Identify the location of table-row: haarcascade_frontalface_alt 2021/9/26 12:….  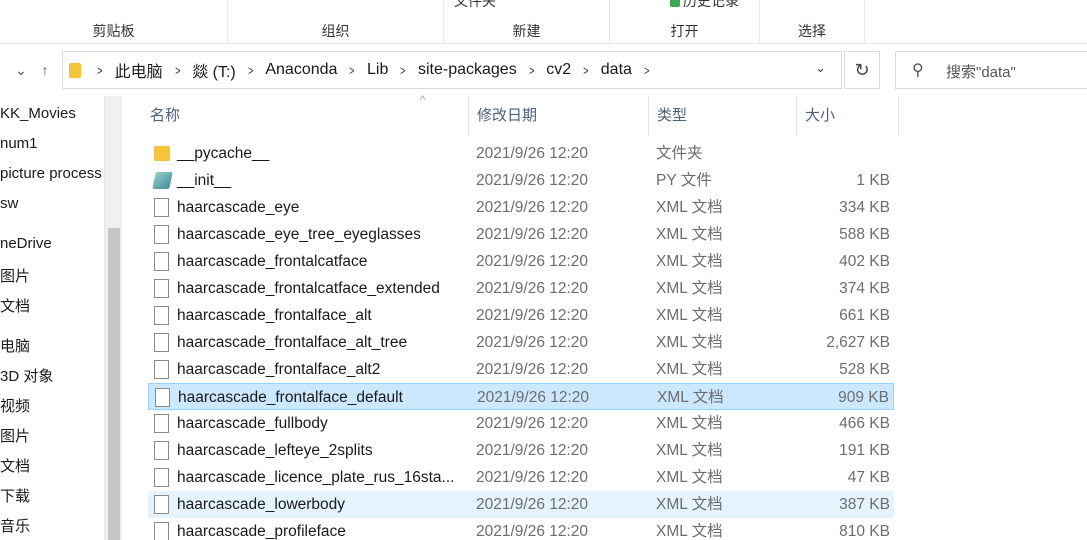
(521, 315).